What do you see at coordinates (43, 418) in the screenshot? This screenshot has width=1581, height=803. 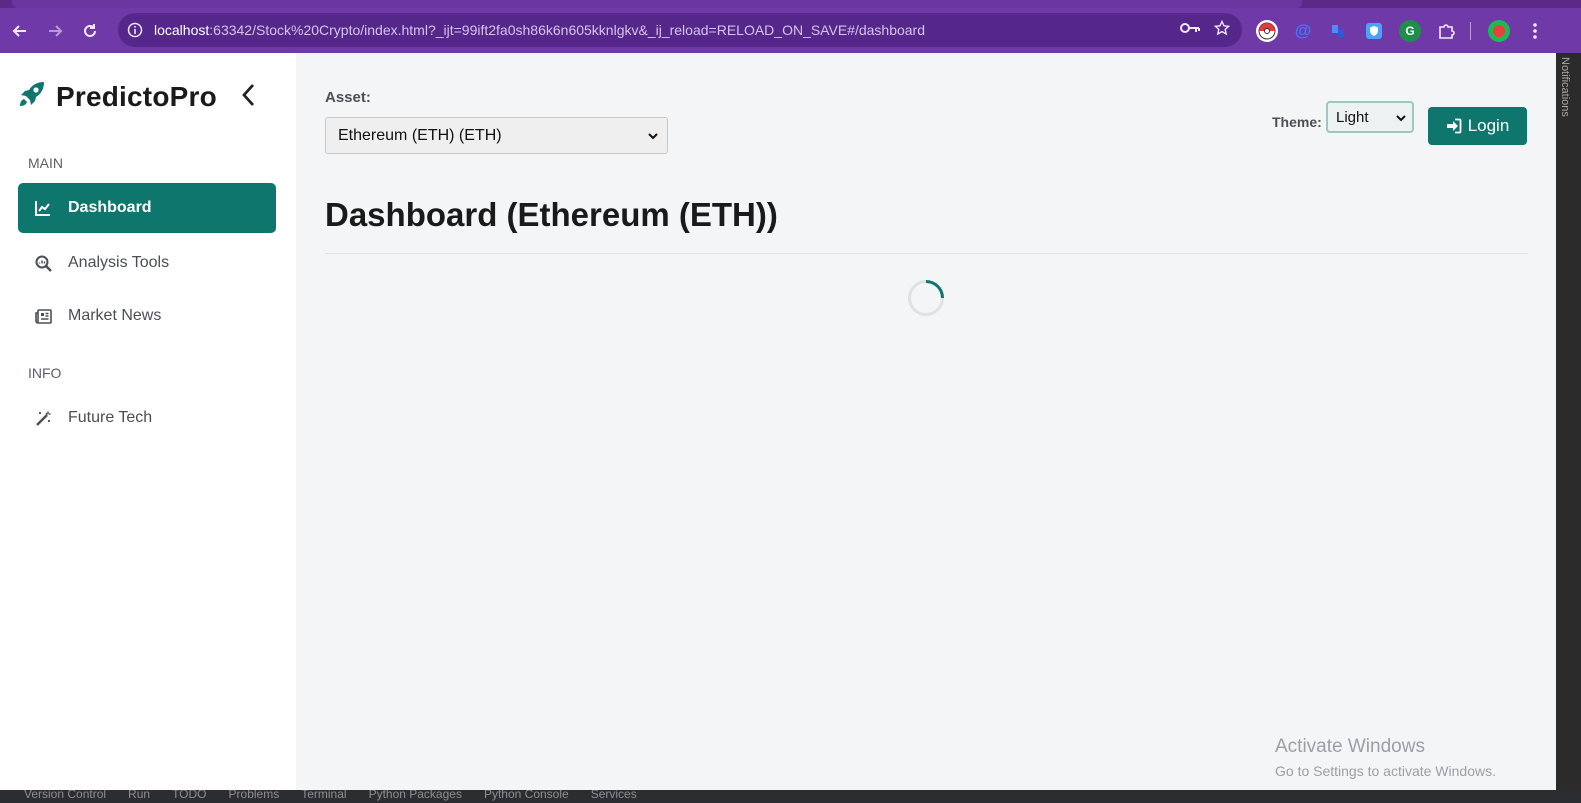 I see `magic-wand-icon` at bounding box center [43, 418].